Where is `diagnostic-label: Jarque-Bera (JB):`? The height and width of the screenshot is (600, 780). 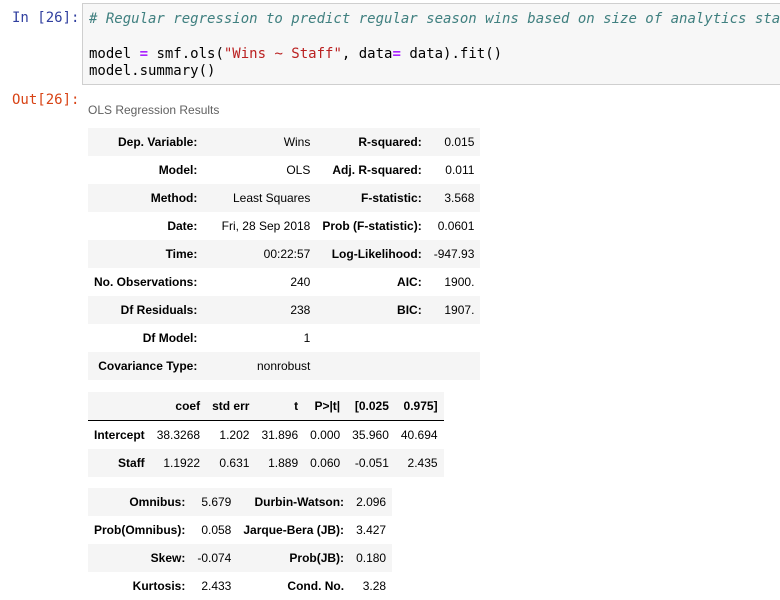 diagnostic-label: Jarque-Bera (JB): is located at coordinates (294, 530).